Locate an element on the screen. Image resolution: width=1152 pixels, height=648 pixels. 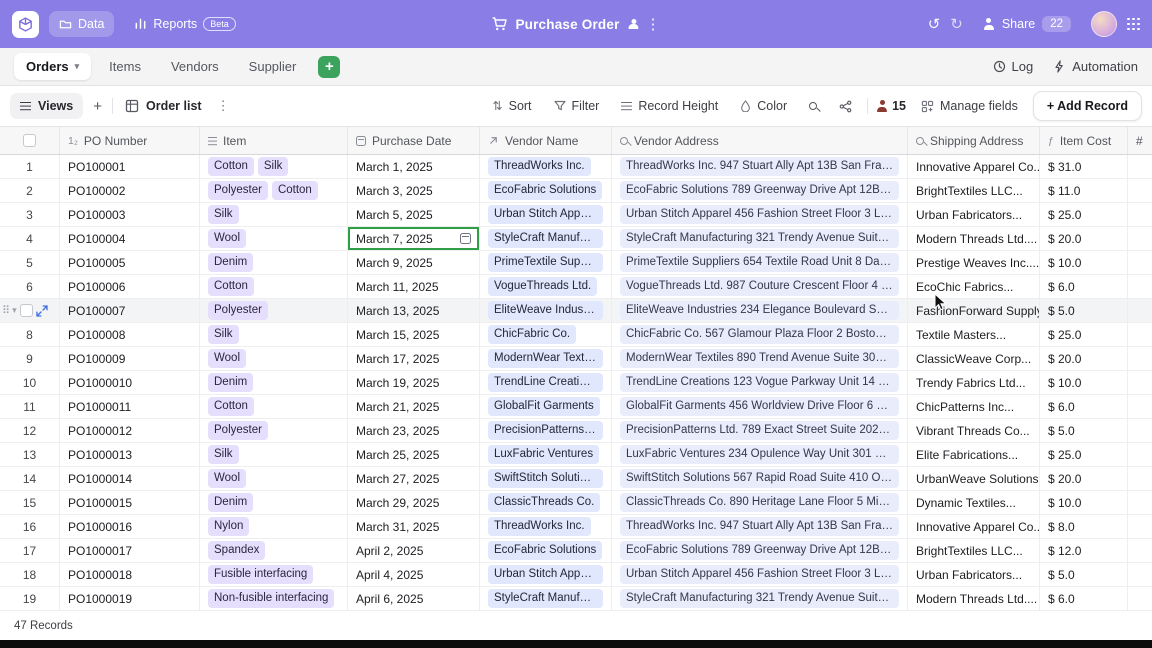
undo-icon: ↺ is located at coordinates (934, 24).